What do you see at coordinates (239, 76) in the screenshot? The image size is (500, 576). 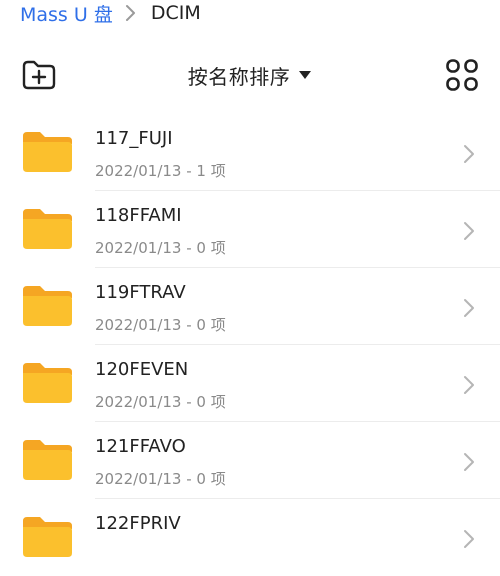 I see `sort-label: 按名称排序` at bounding box center [239, 76].